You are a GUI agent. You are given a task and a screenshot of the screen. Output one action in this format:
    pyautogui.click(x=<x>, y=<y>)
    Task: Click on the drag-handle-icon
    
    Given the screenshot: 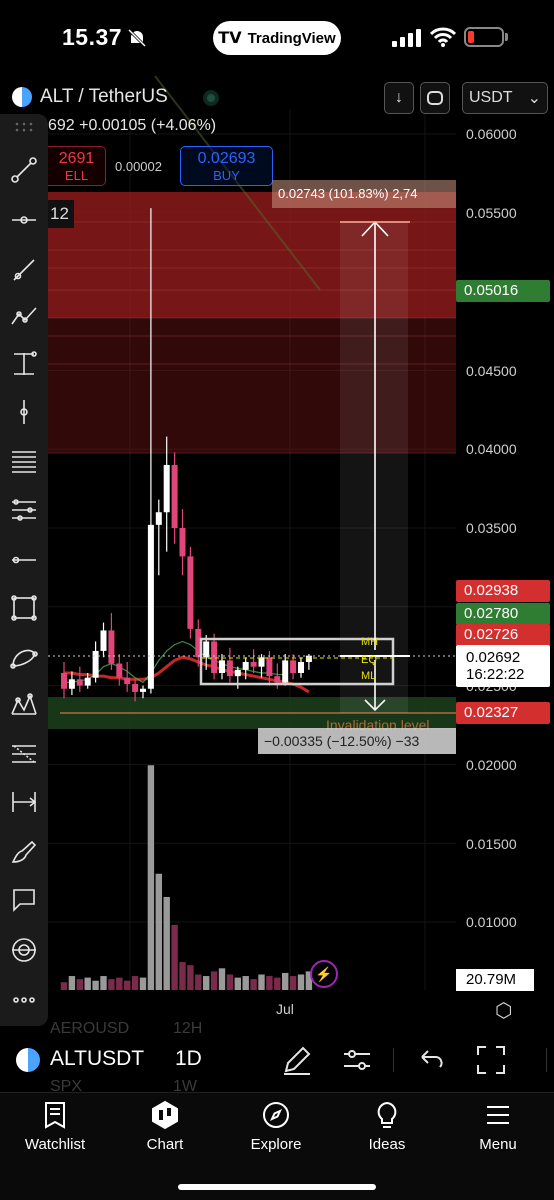 What is the action you would take?
    pyautogui.click(x=24, y=127)
    